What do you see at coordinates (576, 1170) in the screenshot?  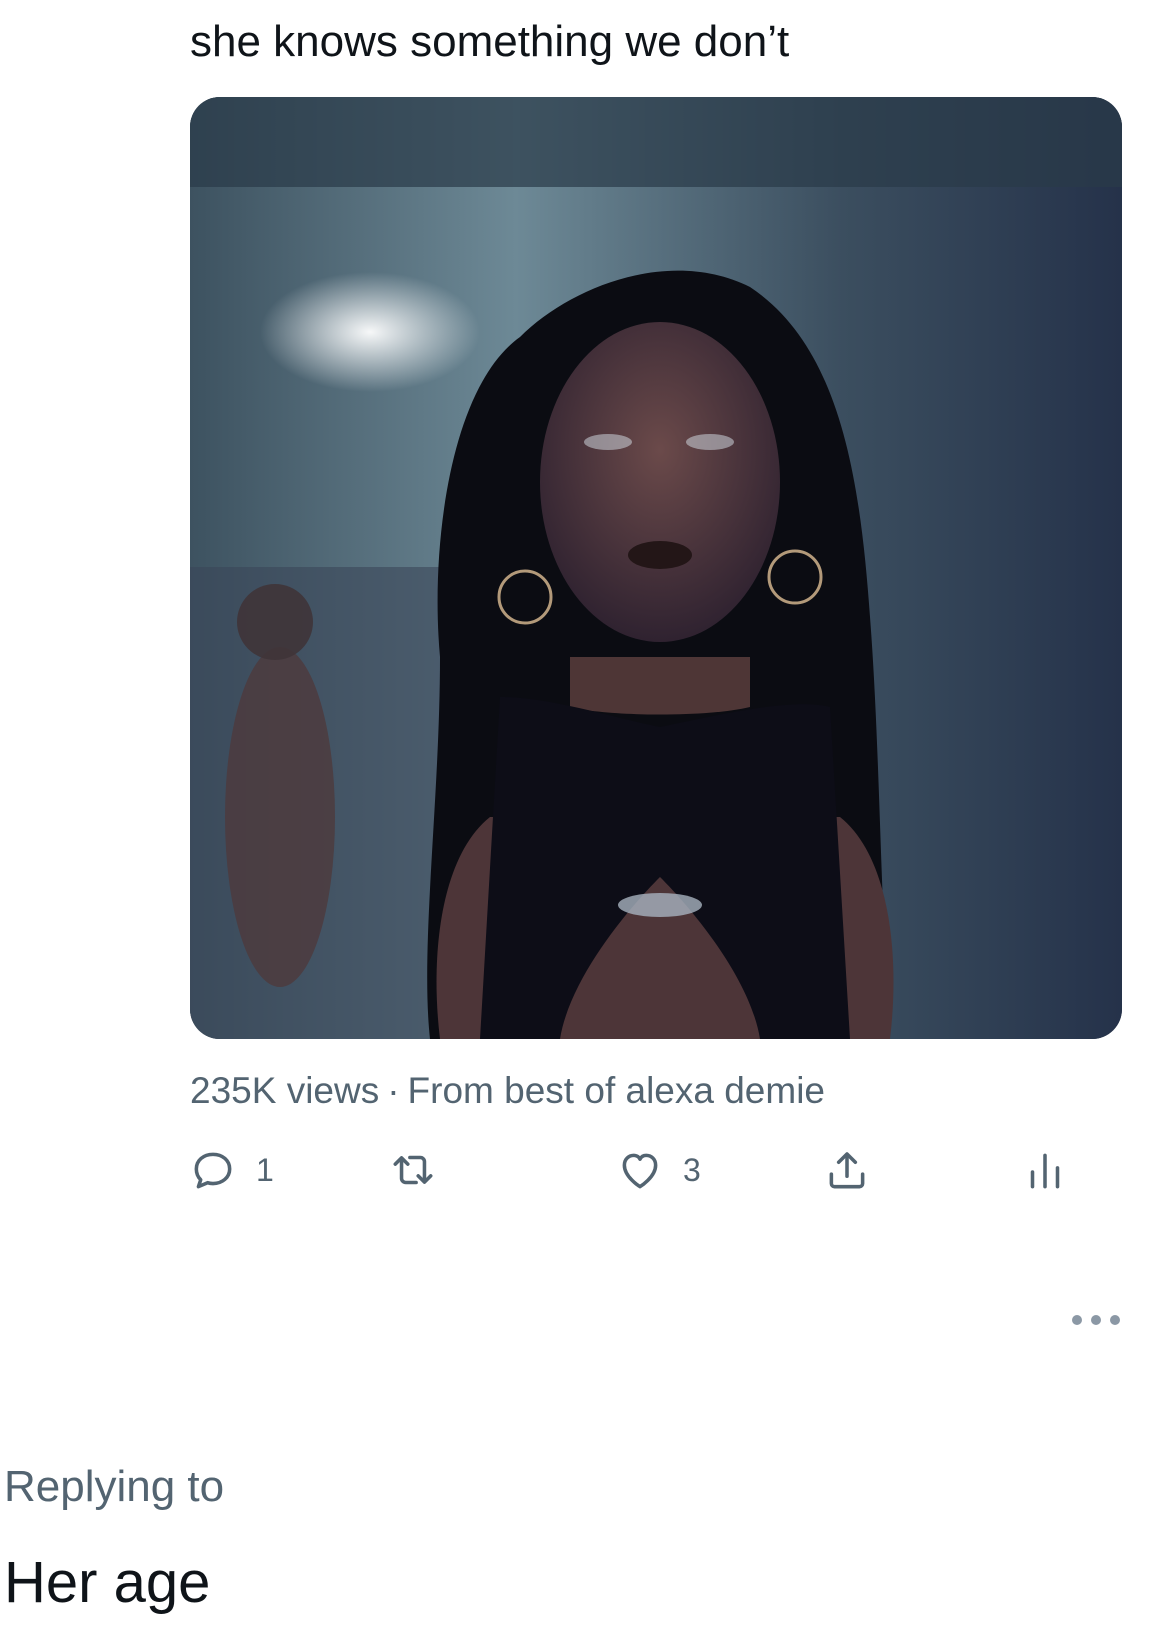 I see `tweet-actions: 1 3` at bounding box center [576, 1170].